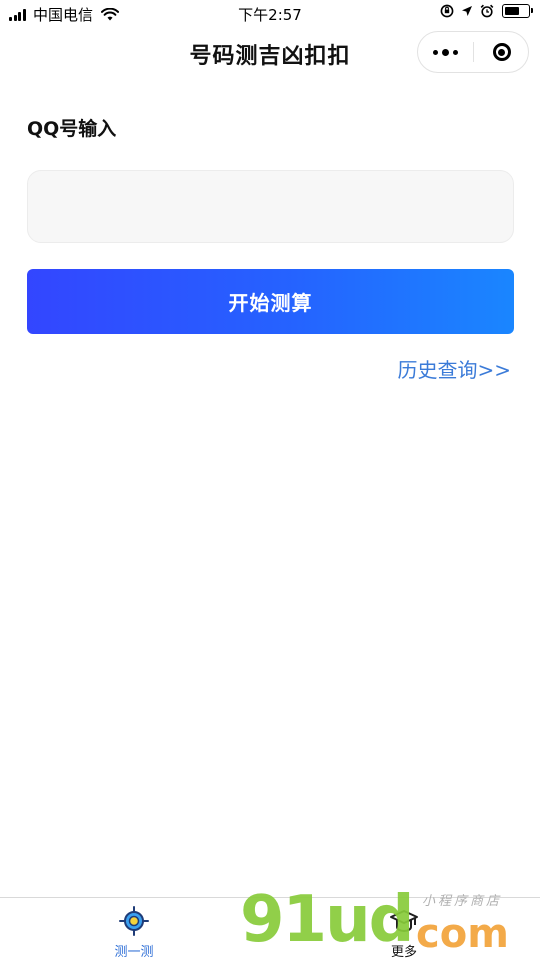  I want to click on qq-input-label: QQ号输入, so click(72, 129).